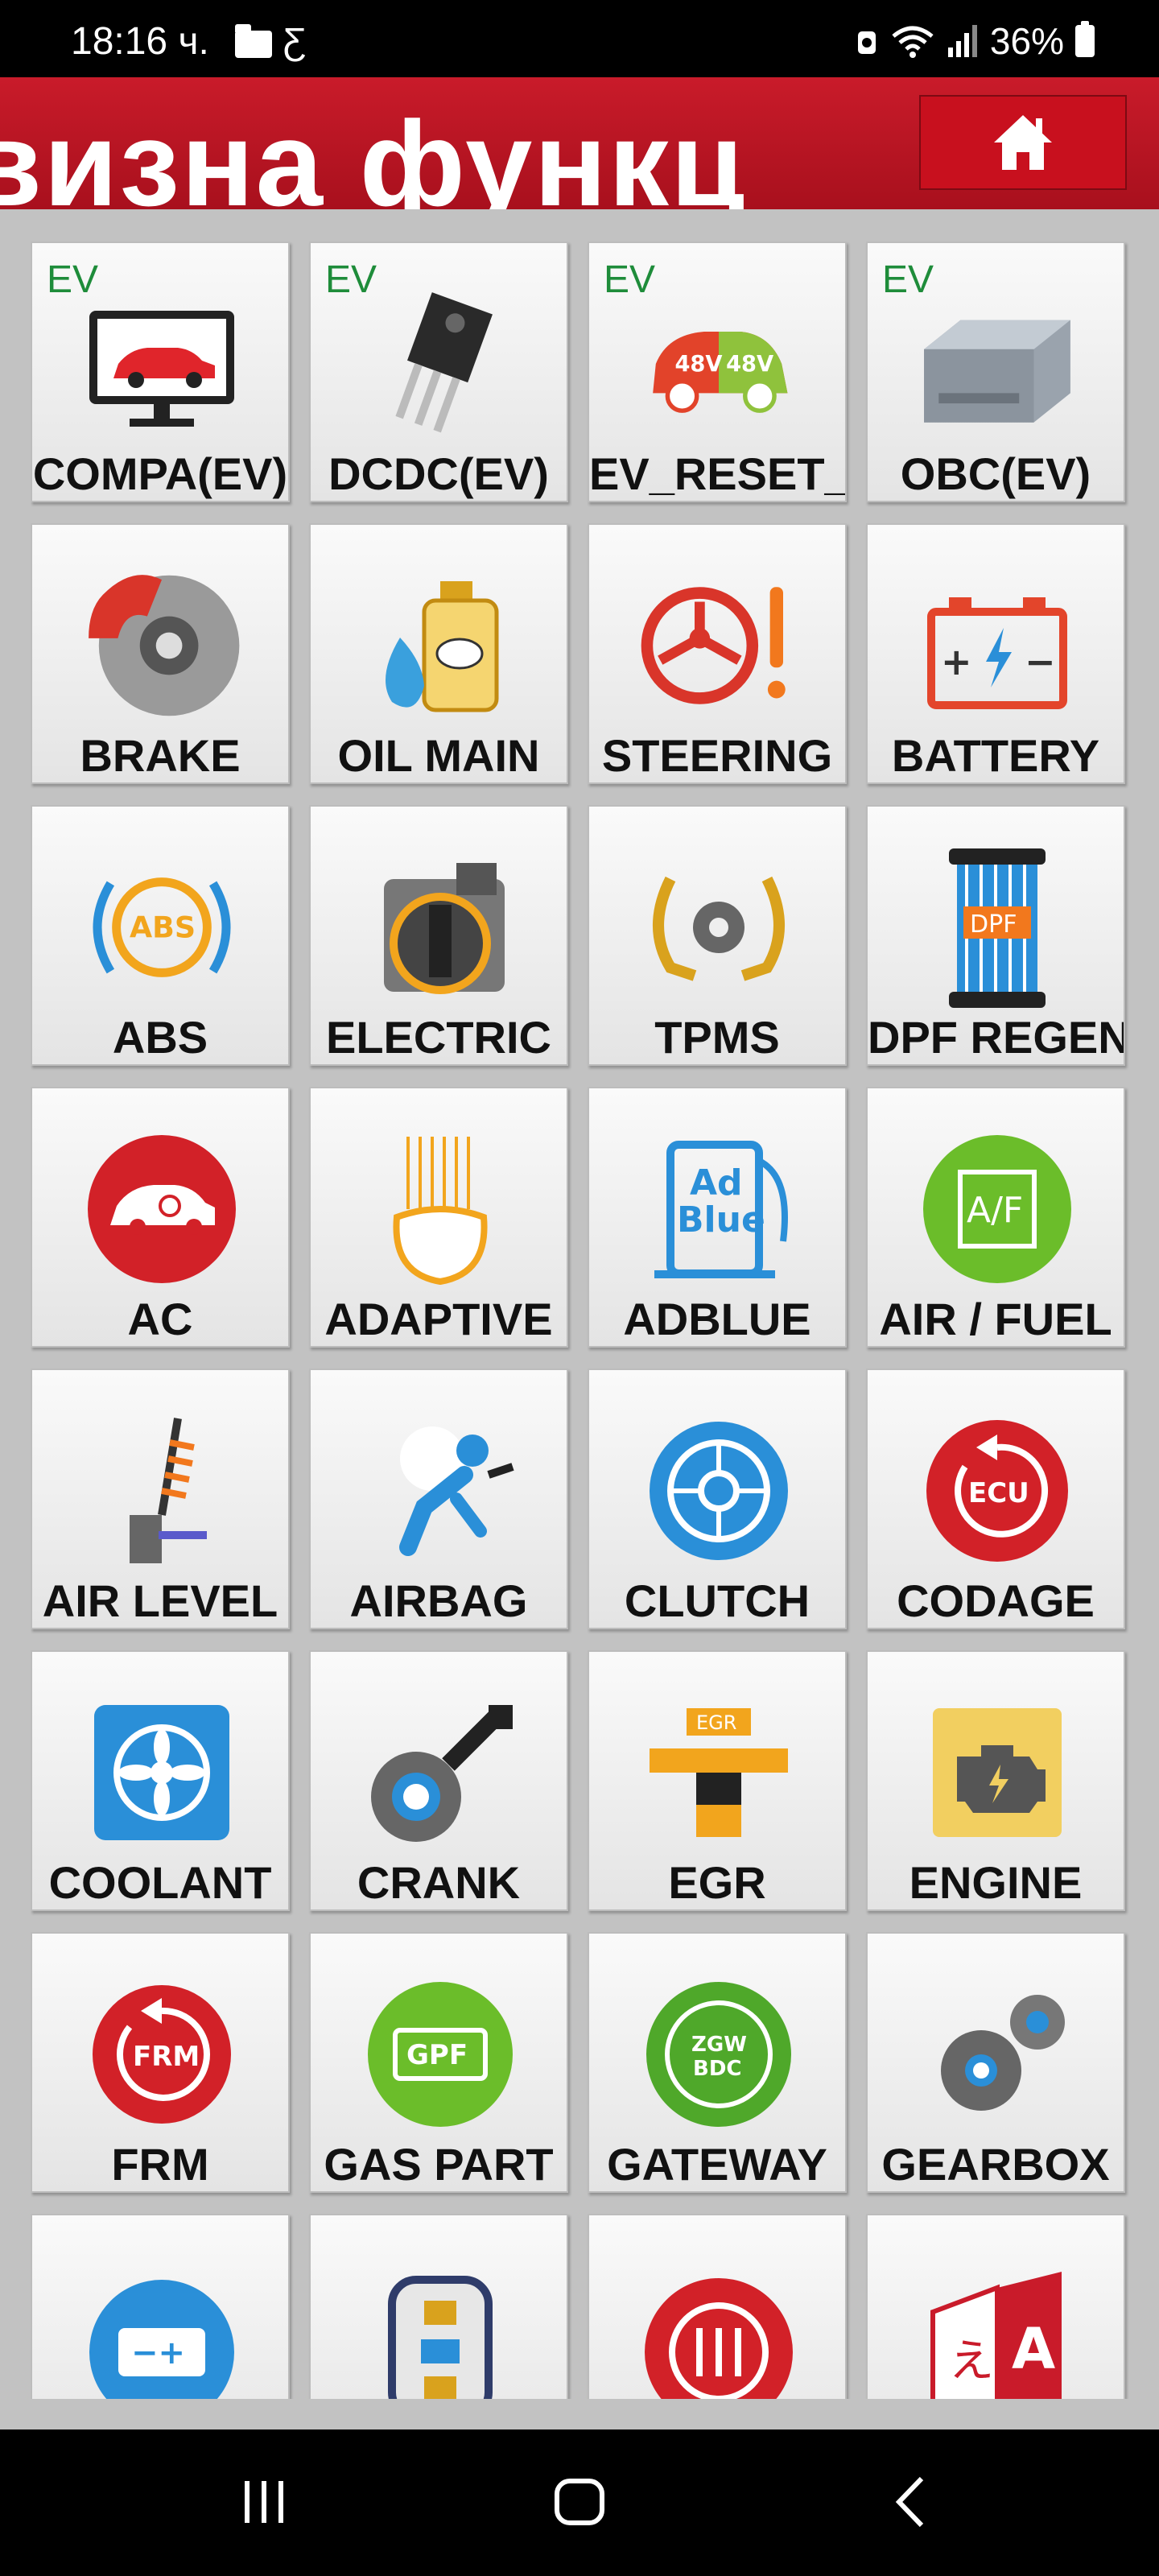 Image resolution: width=1159 pixels, height=2576 pixels. Describe the element at coordinates (160, 1319) in the screenshot. I see `tile-label: AC` at that location.